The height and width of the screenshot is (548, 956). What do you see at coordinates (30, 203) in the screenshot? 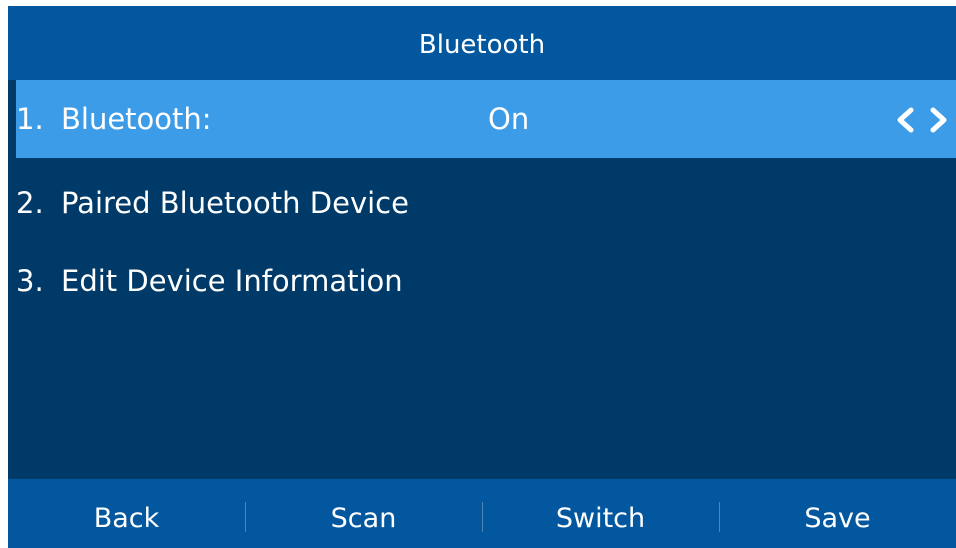
I see `menu-item-number: 2.` at bounding box center [30, 203].